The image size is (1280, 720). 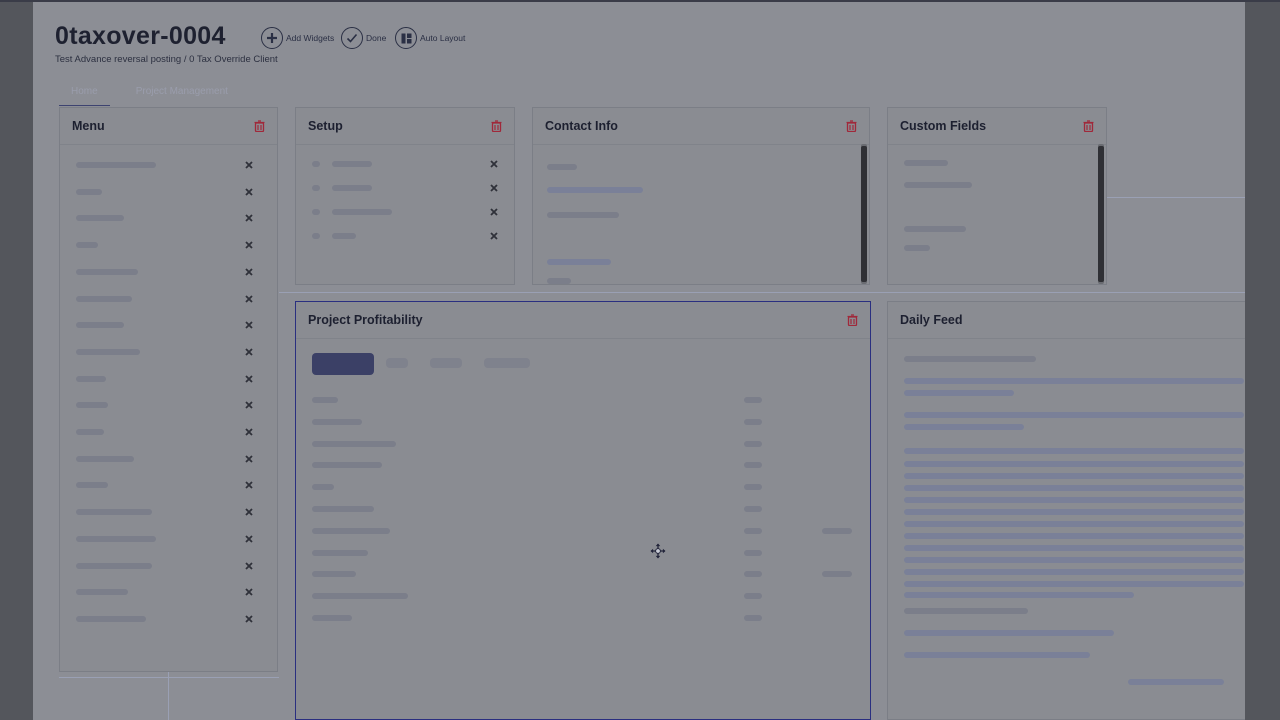 I want to click on widget-header: Daily Feed, so click(x=1066, y=320).